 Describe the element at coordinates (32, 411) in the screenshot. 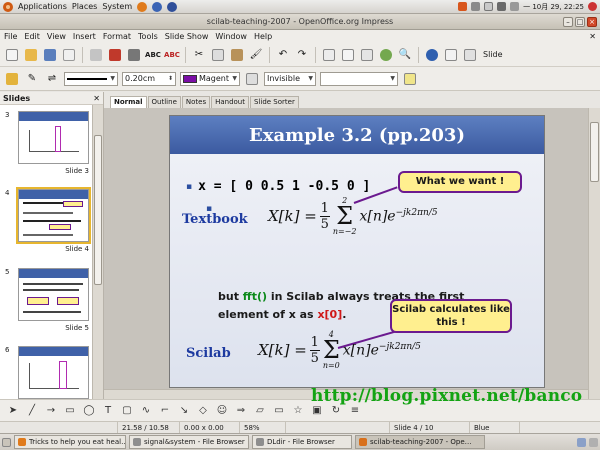

I see `line-tool-icon: ╱` at that location.